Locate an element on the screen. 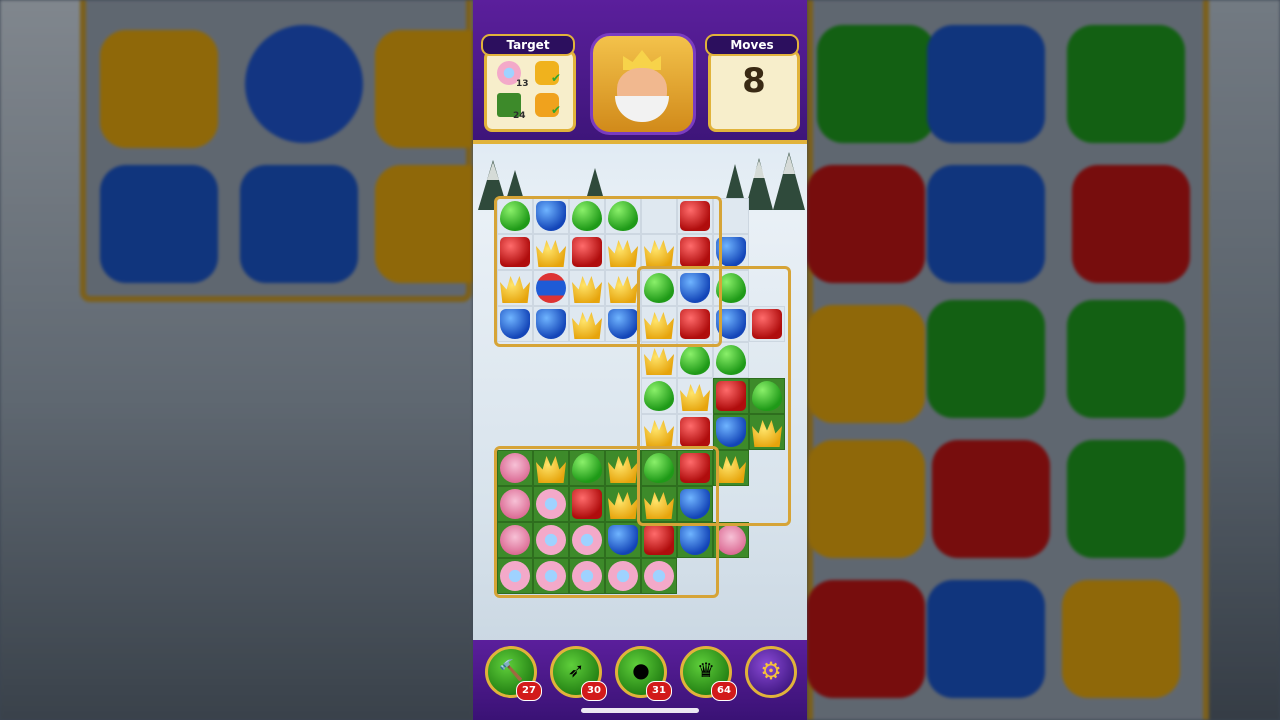  hammer-booster-count: 27 is located at coordinates (529, 691).